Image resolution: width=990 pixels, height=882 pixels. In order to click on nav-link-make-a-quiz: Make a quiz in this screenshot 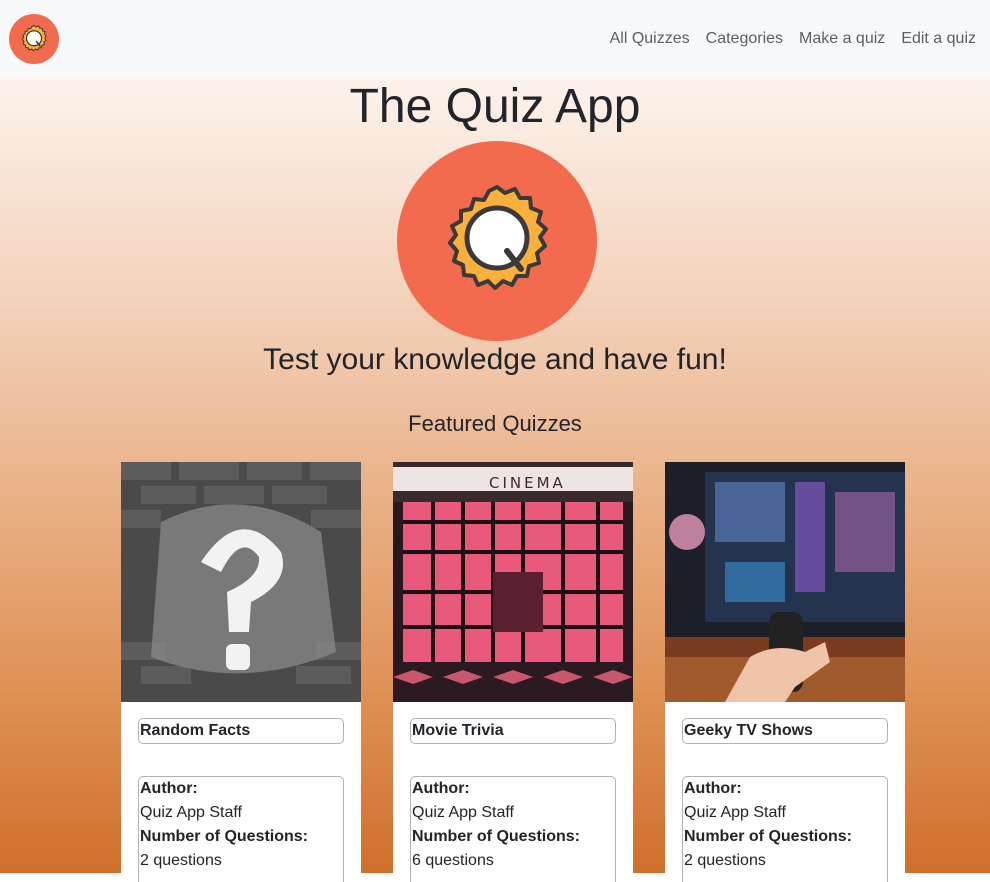, I will do `click(842, 39)`.